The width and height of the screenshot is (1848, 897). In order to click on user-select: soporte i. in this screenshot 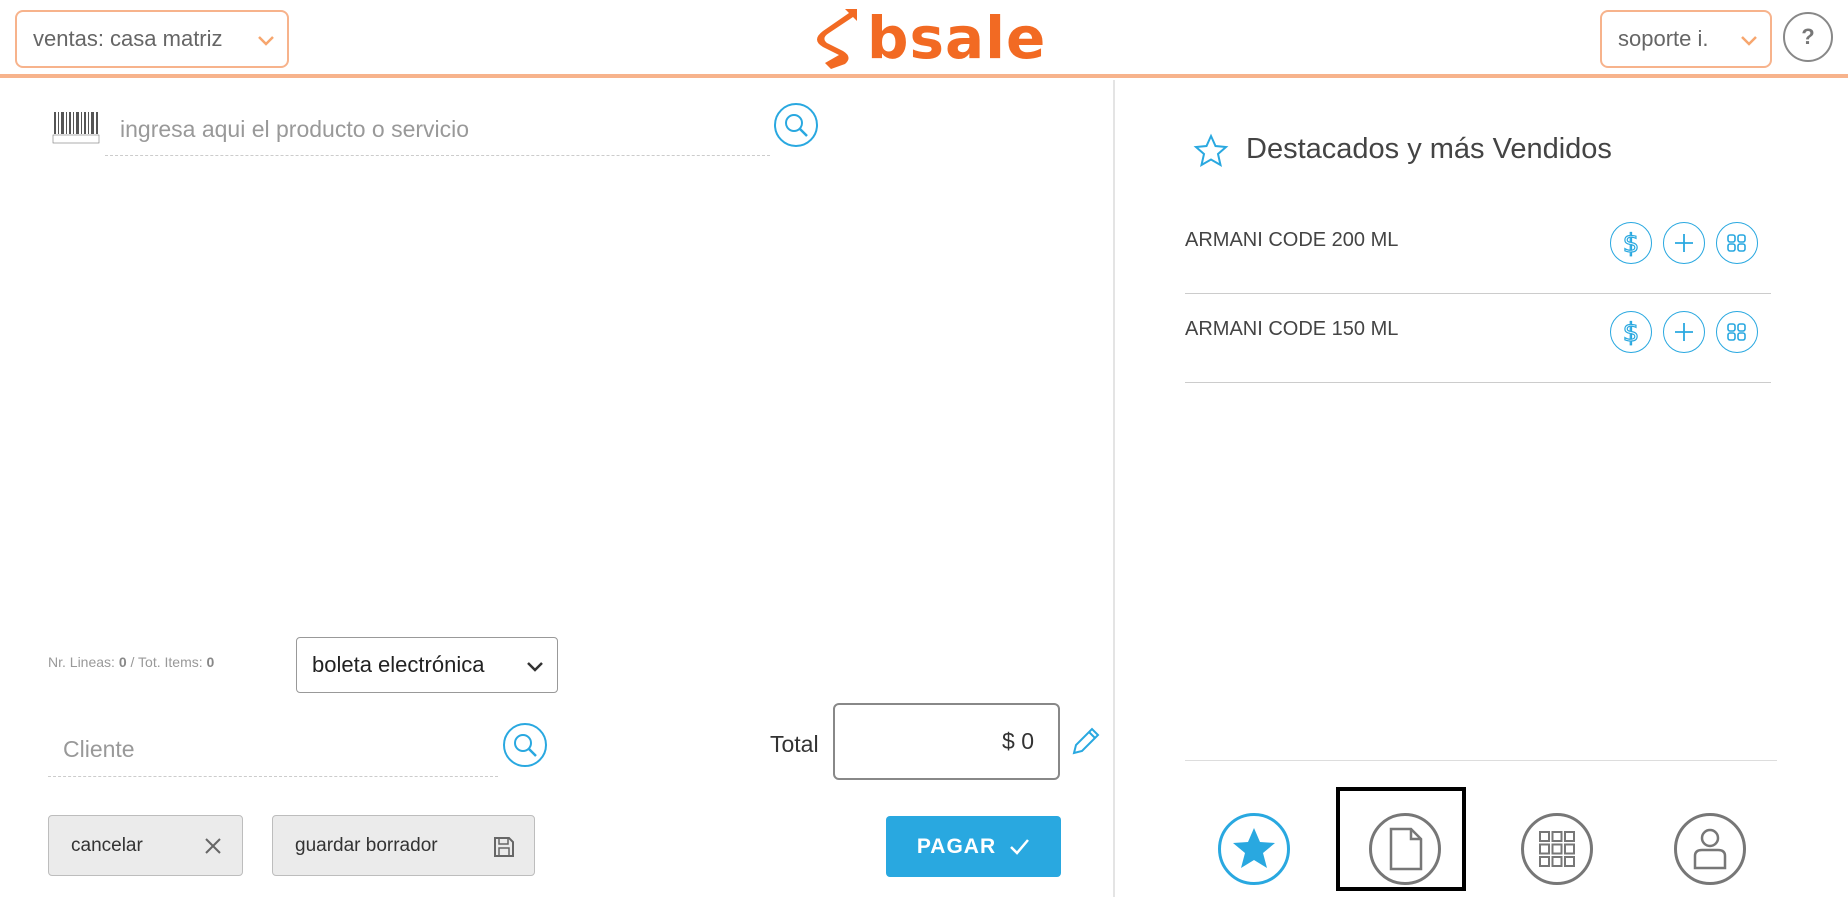, I will do `click(1686, 39)`.